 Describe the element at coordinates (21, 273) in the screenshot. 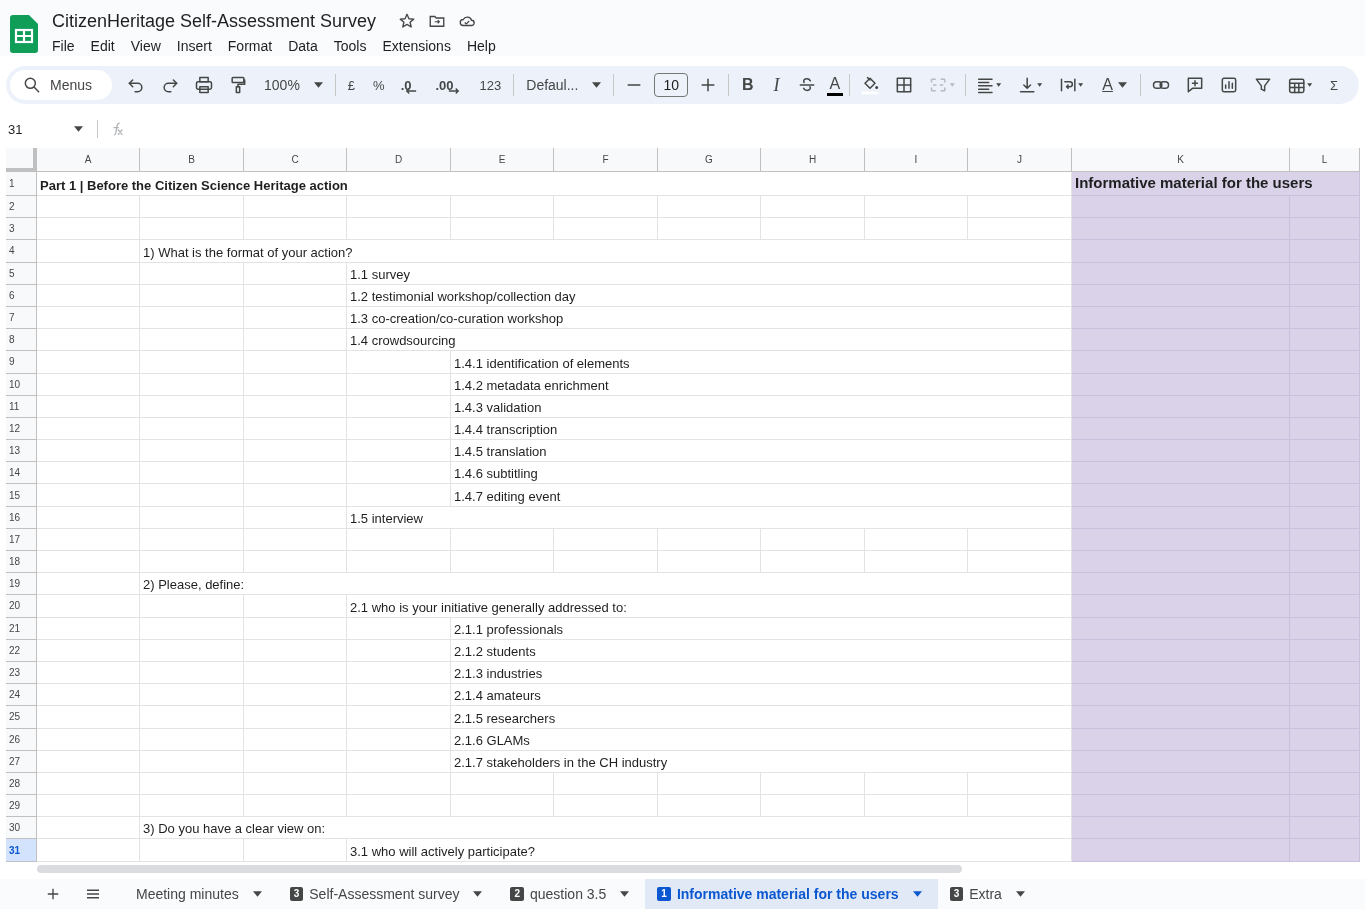

I see `row-header: 5` at that location.